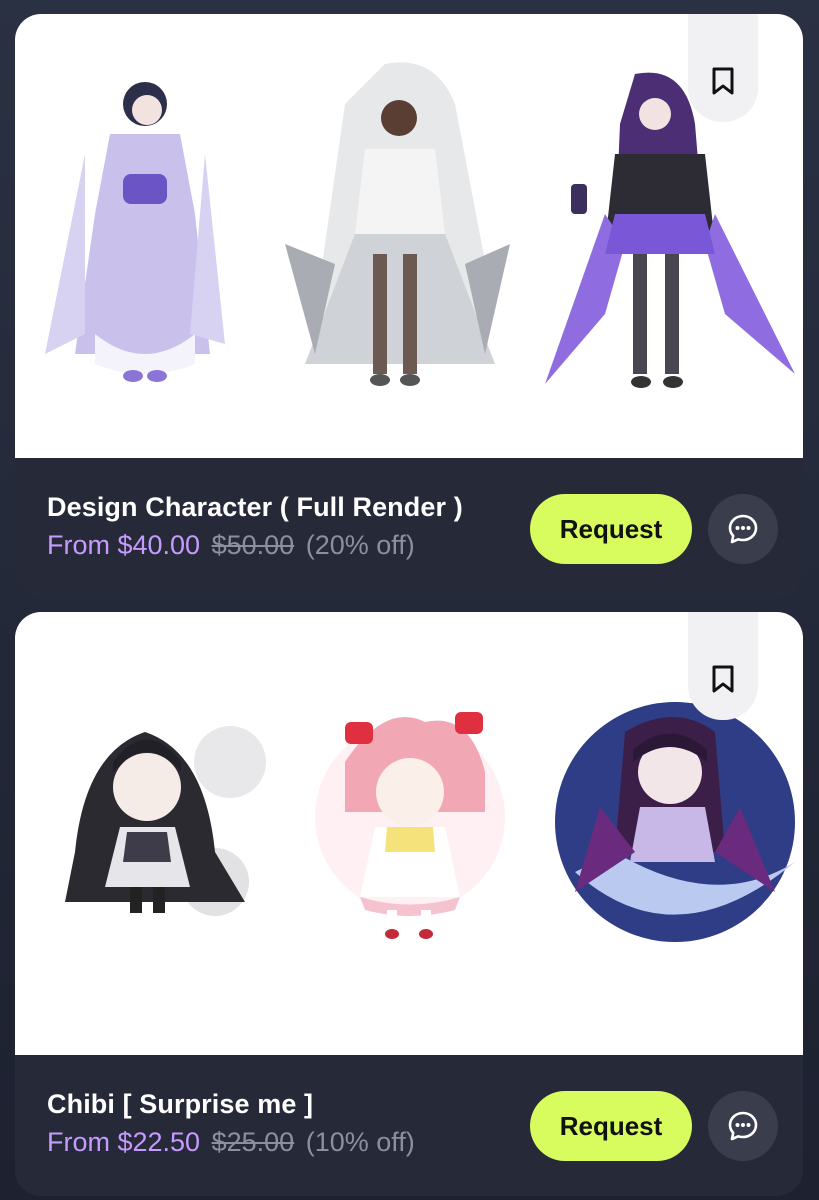  Describe the element at coordinates (397, 224) in the screenshot. I see `white-veil-gown-character` at that location.